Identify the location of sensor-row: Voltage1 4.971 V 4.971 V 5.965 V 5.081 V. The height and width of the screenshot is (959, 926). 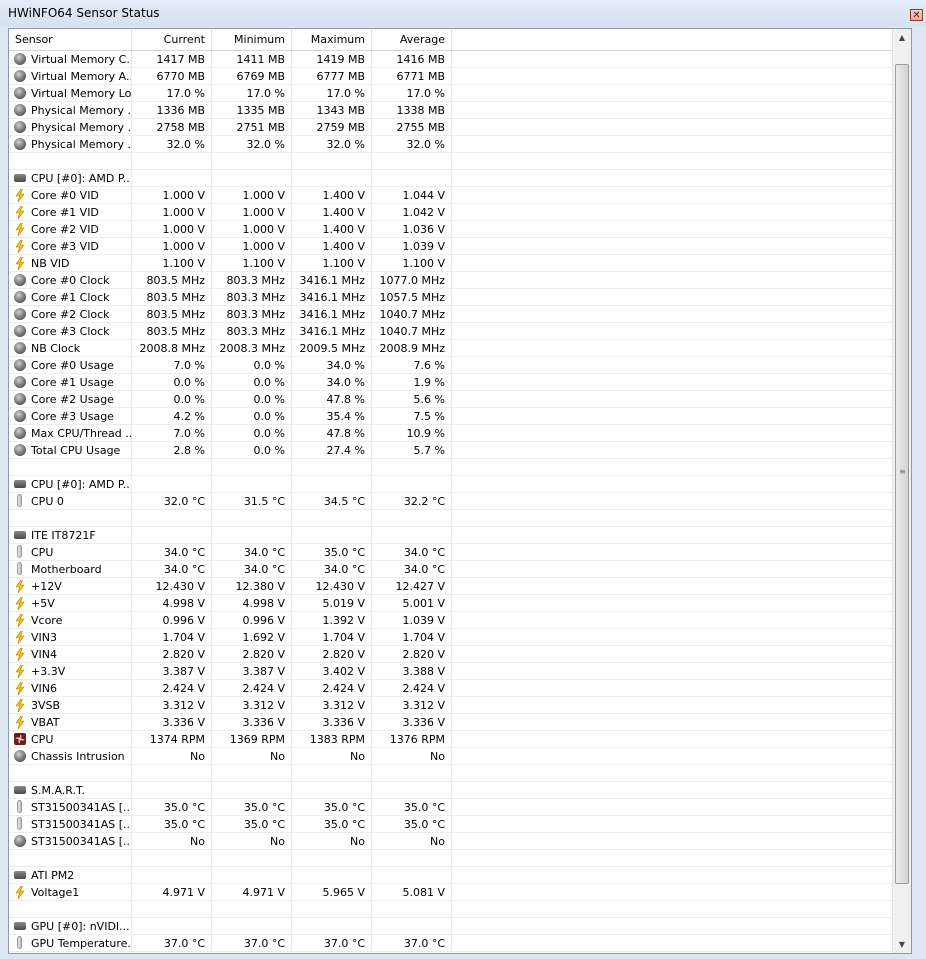
(451, 892).